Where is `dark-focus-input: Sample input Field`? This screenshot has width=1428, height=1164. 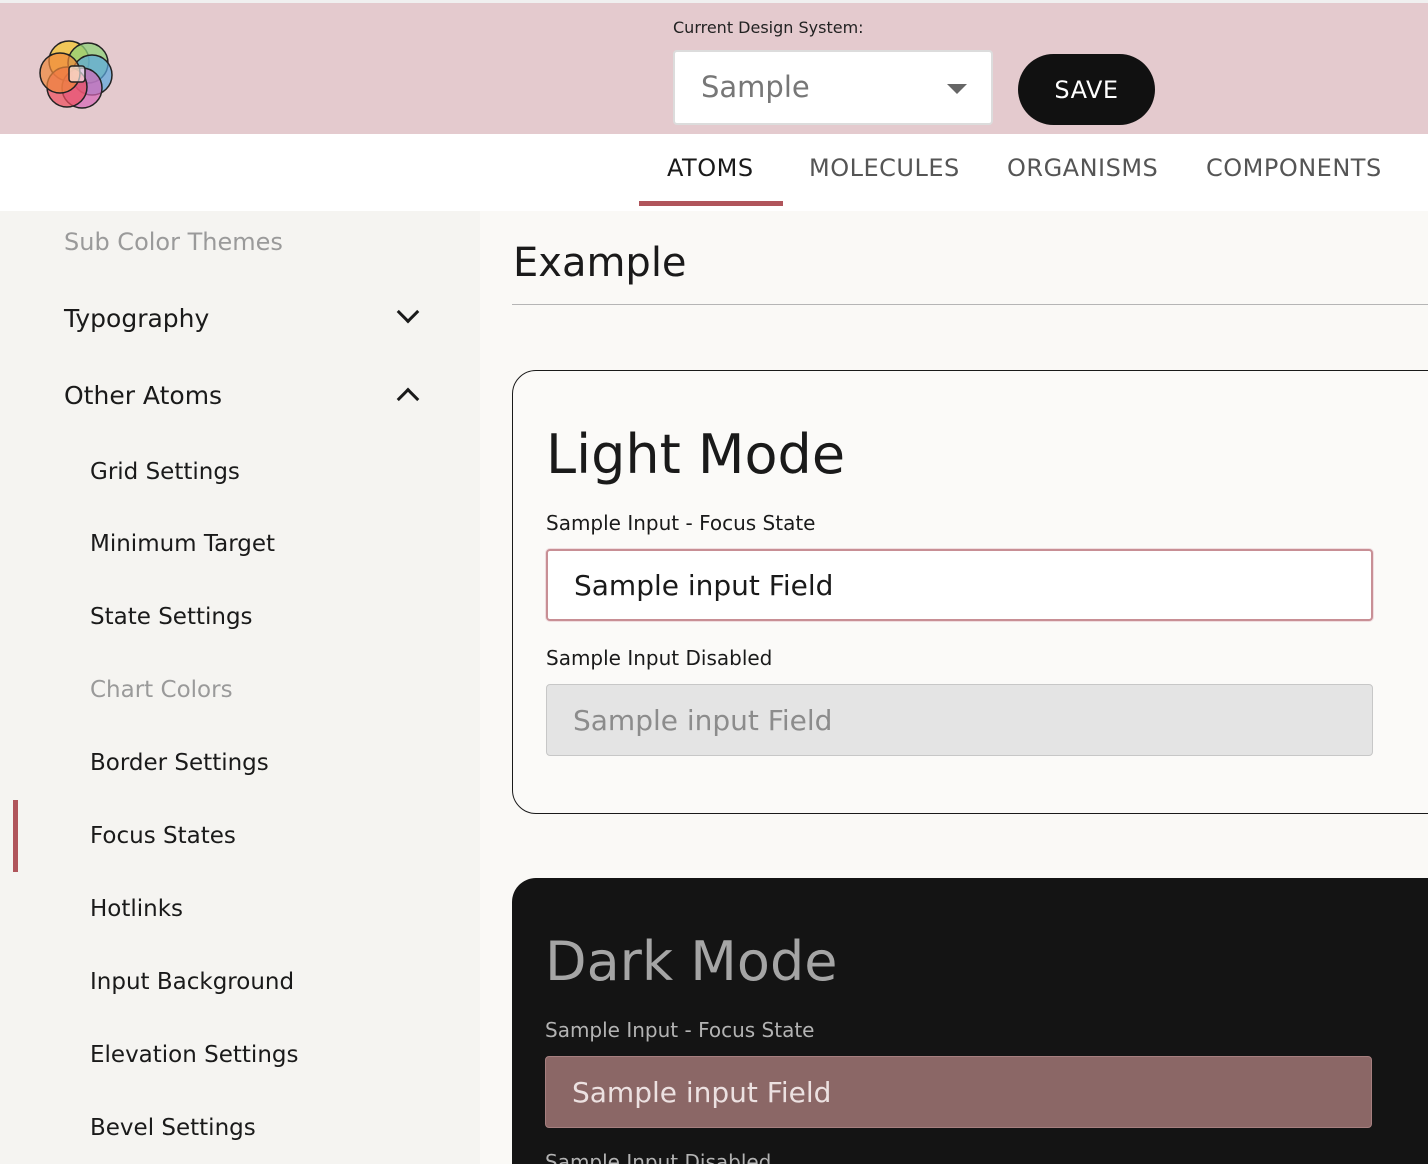 dark-focus-input: Sample input Field is located at coordinates (958, 1092).